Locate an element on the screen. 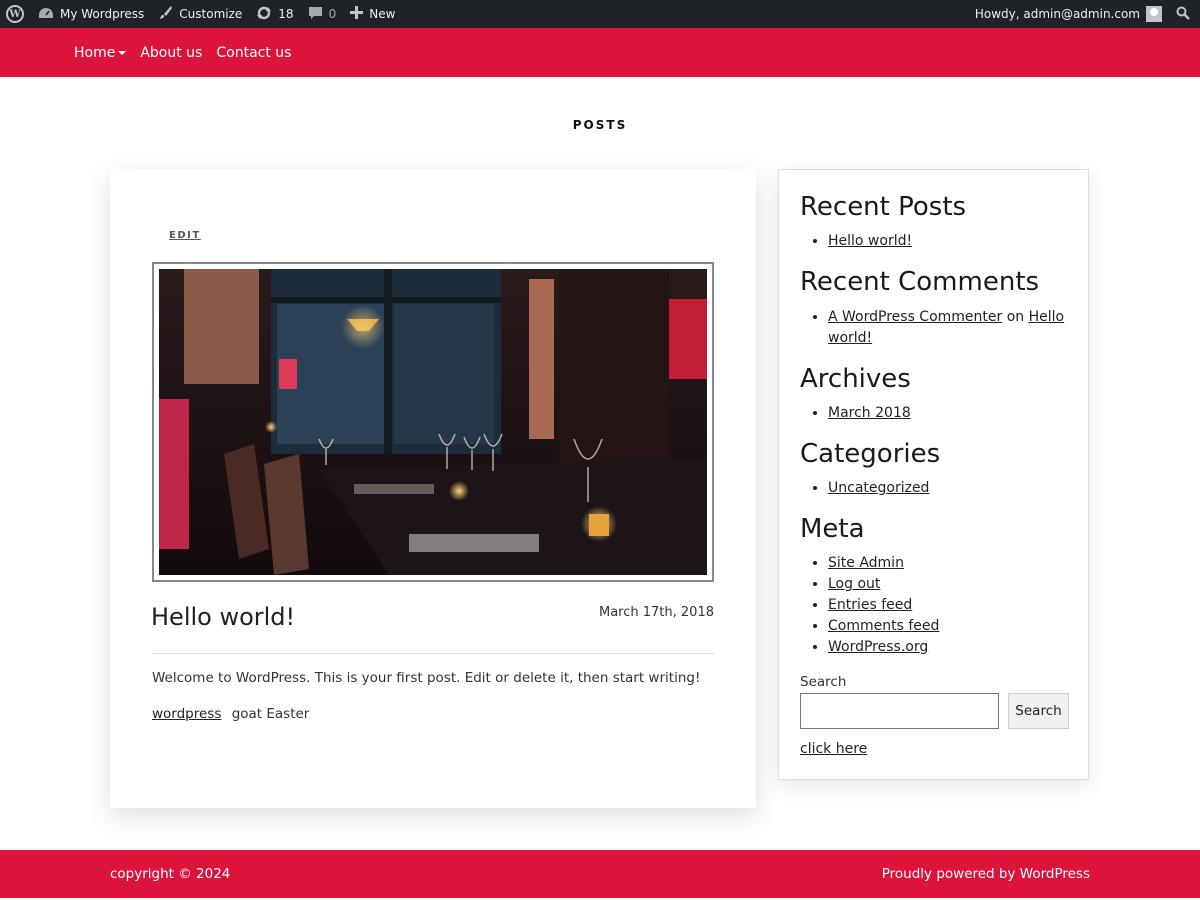 The width and height of the screenshot is (1200, 900). post-date: March 17th, 2018 is located at coordinates (656, 612).